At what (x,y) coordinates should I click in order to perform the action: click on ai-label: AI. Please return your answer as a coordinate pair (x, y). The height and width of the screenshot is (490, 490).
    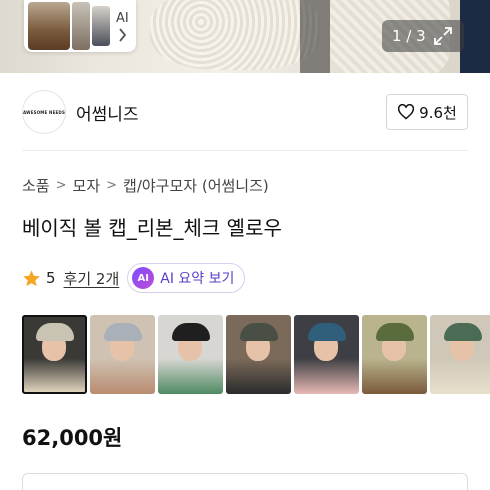
    Looking at the image, I should click on (122, 18).